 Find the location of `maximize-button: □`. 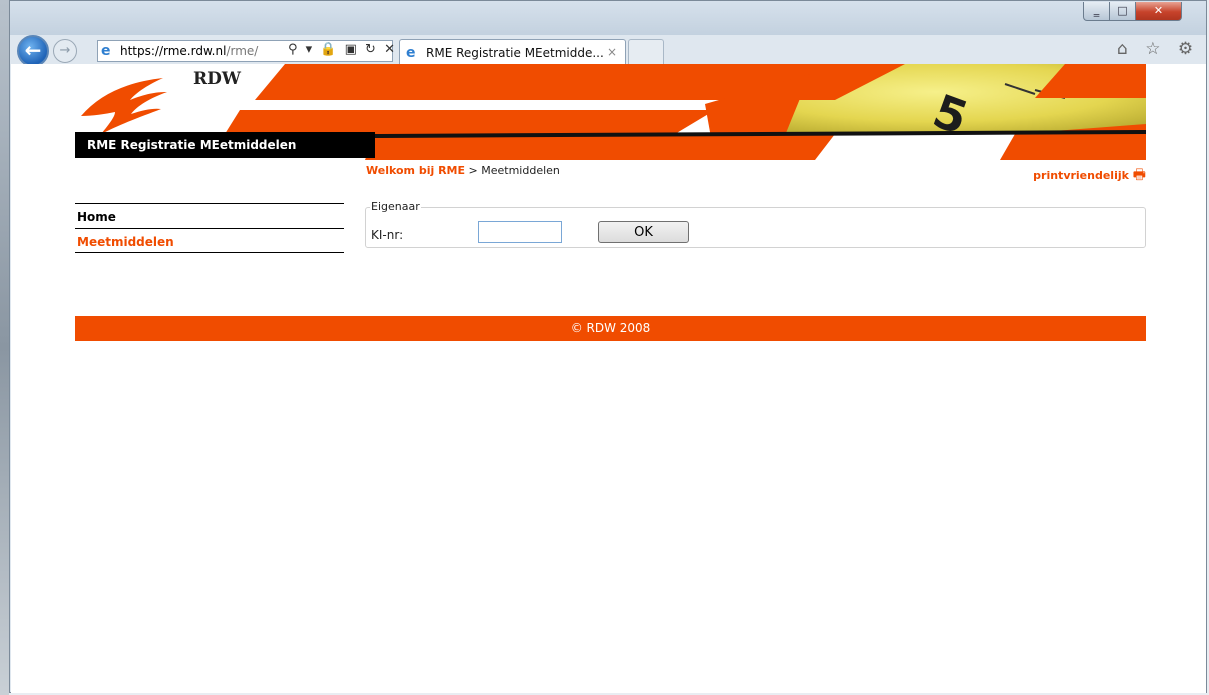

maximize-button: □ is located at coordinates (1122, 11).